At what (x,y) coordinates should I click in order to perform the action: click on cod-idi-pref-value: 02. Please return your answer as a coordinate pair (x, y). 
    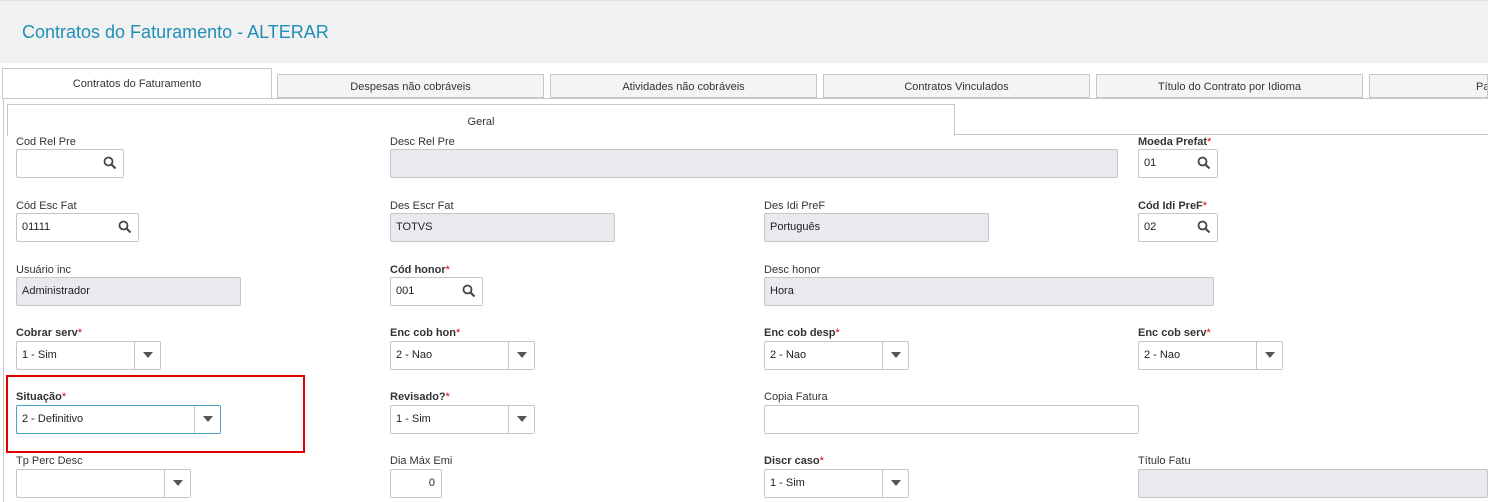
    Looking at the image, I should click on (1150, 227).